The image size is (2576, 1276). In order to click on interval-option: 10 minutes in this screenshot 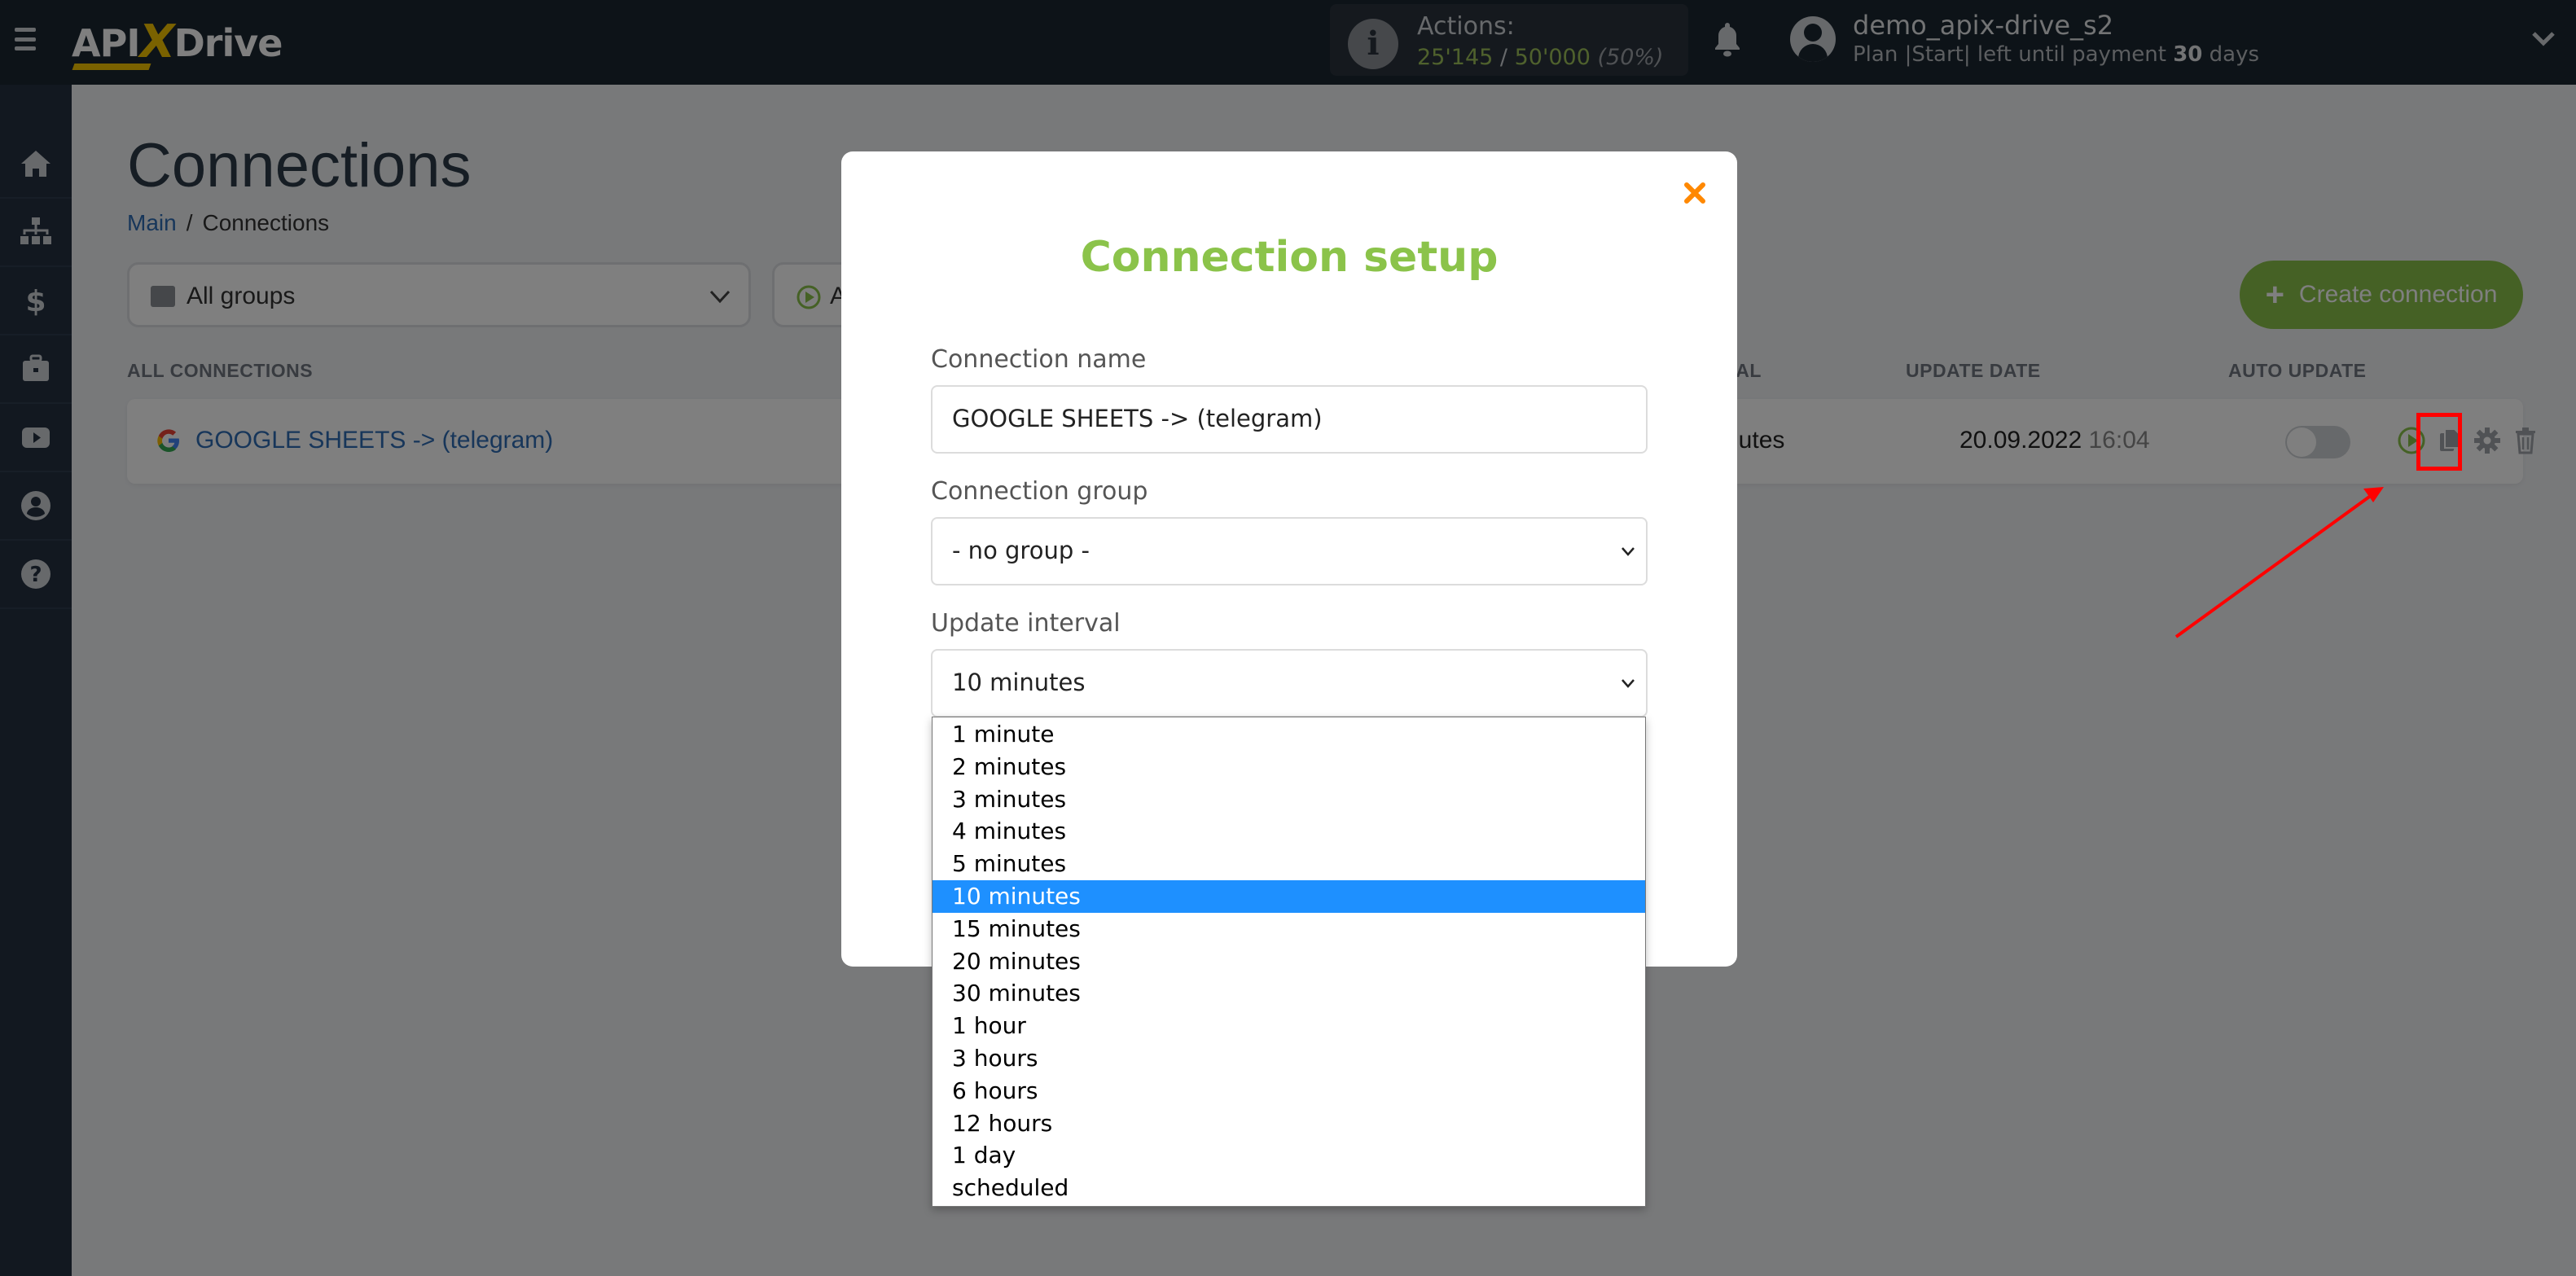, I will do `click(1289, 896)`.